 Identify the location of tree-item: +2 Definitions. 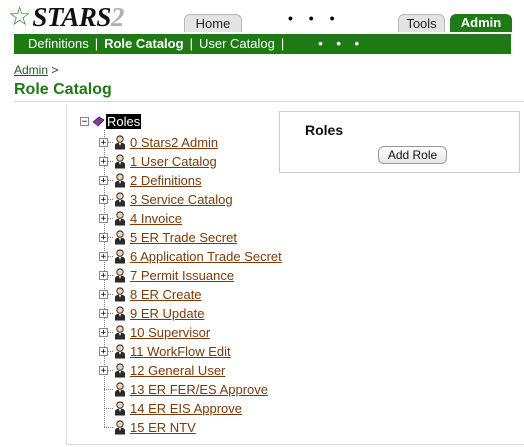
(150, 180).